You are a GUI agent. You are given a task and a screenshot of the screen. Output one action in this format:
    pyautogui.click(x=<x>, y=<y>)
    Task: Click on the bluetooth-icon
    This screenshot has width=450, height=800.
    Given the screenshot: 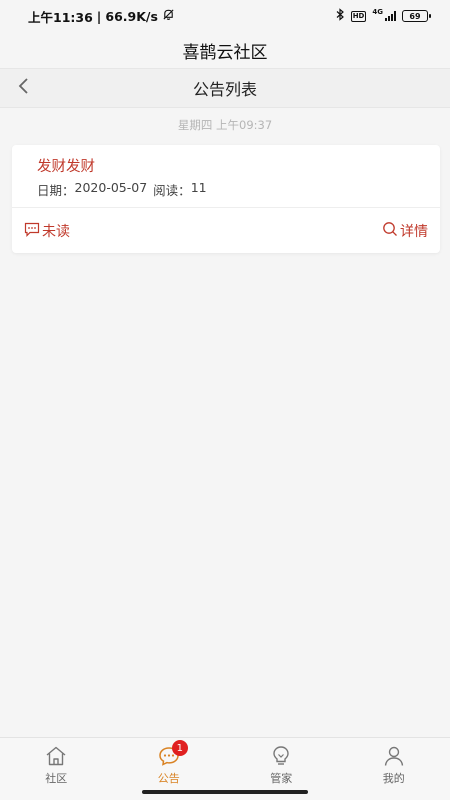 What is the action you would take?
    pyautogui.click(x=340, y=16)
    